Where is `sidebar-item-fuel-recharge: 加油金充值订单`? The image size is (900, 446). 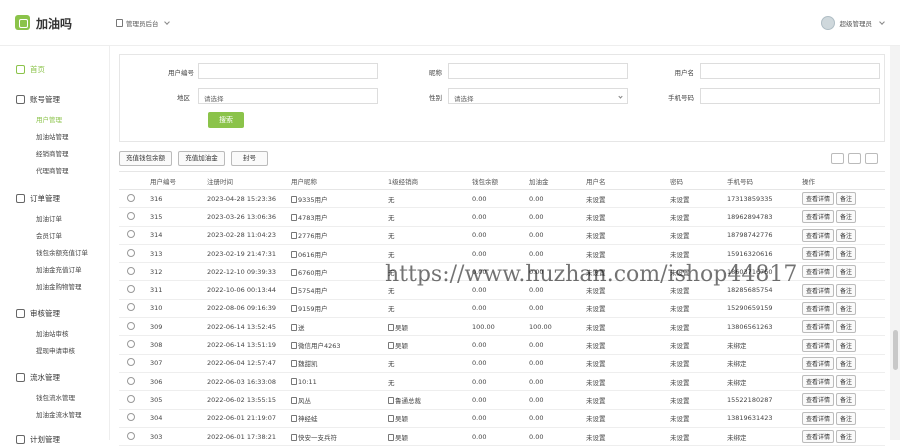
sidebar-item-fuel-recharge: 加油金充值订单 is located at coordinates (59, 269).